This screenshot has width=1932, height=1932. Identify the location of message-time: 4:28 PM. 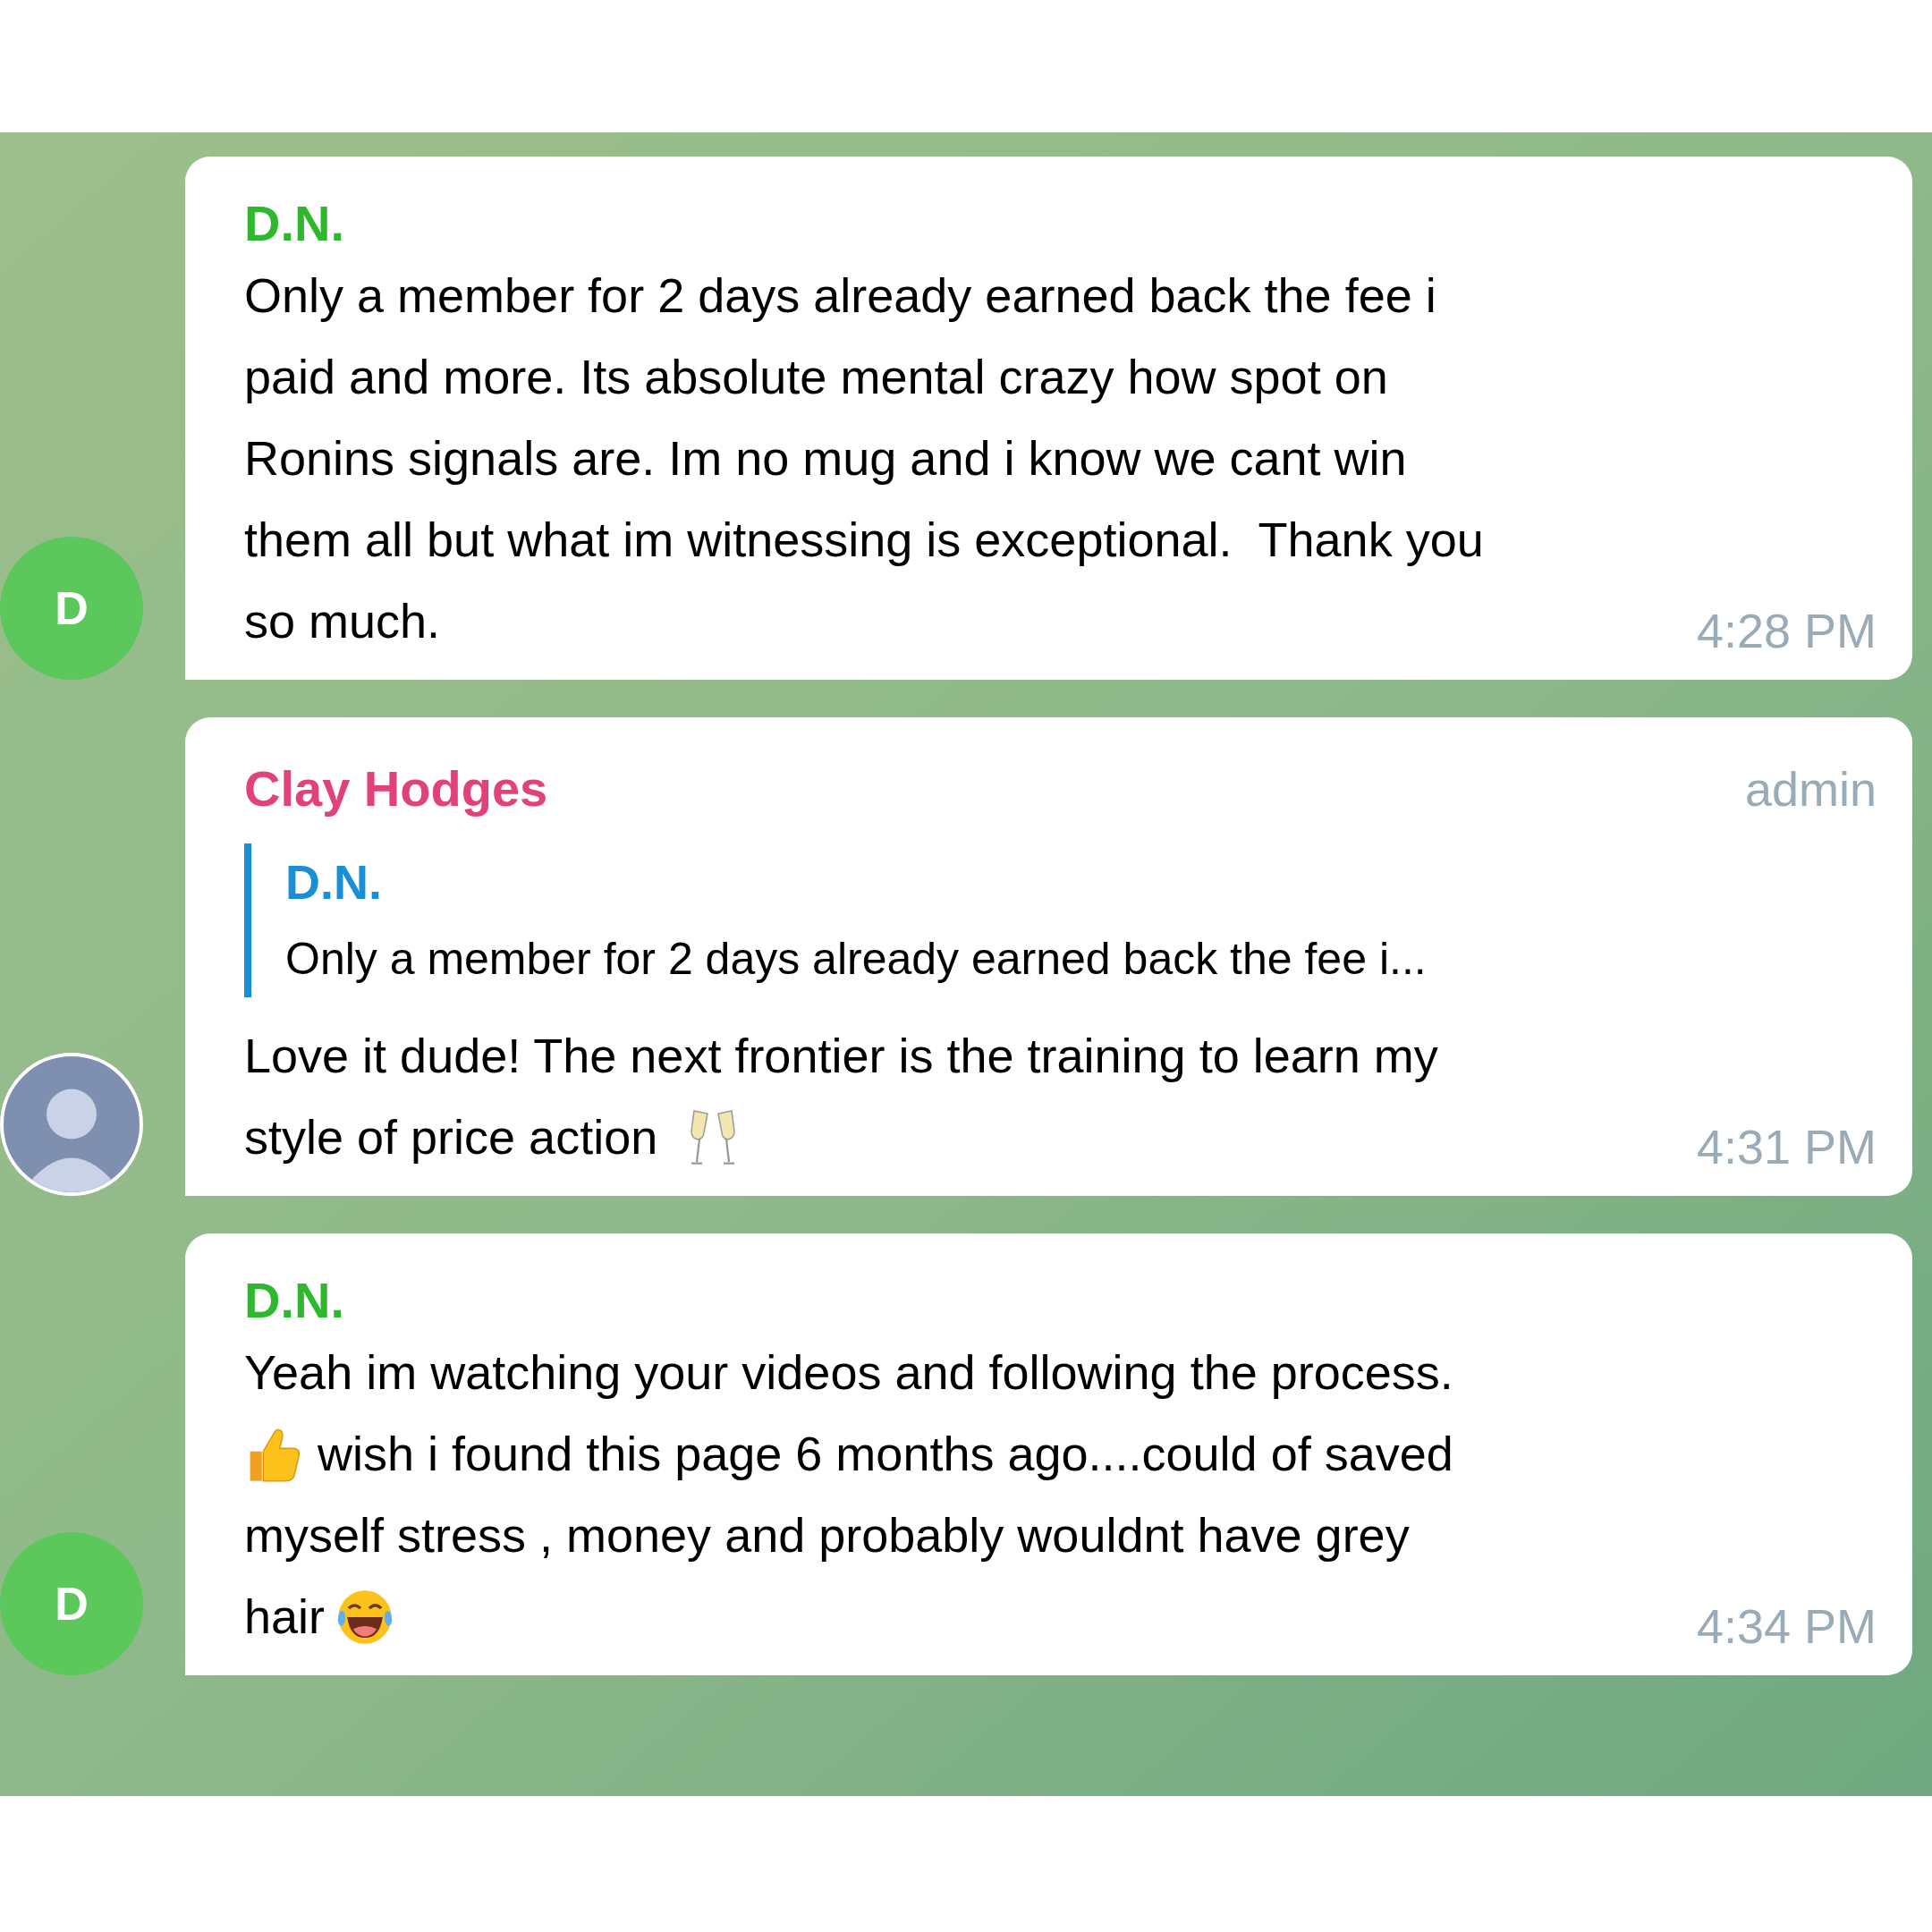
(1786, 631).